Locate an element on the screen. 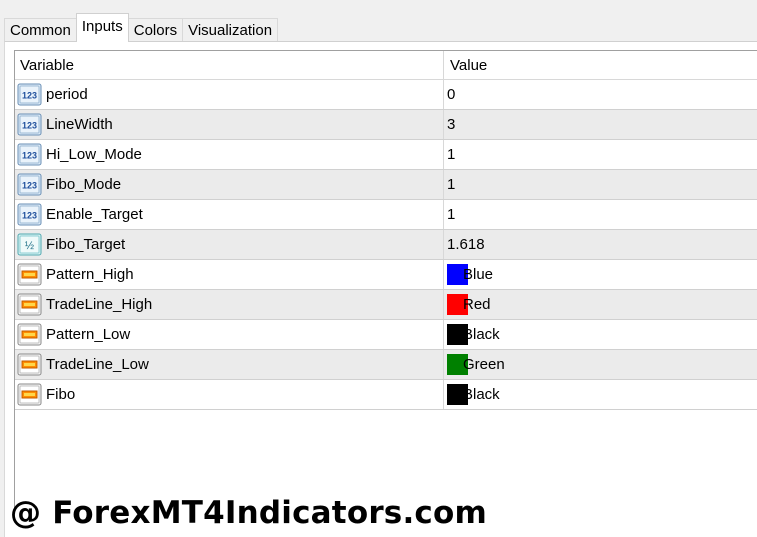 The width and height of the screenshot is (757, 537). table-row: ½ Fibo_Target 1.618 is located at coordinates (386, 245).